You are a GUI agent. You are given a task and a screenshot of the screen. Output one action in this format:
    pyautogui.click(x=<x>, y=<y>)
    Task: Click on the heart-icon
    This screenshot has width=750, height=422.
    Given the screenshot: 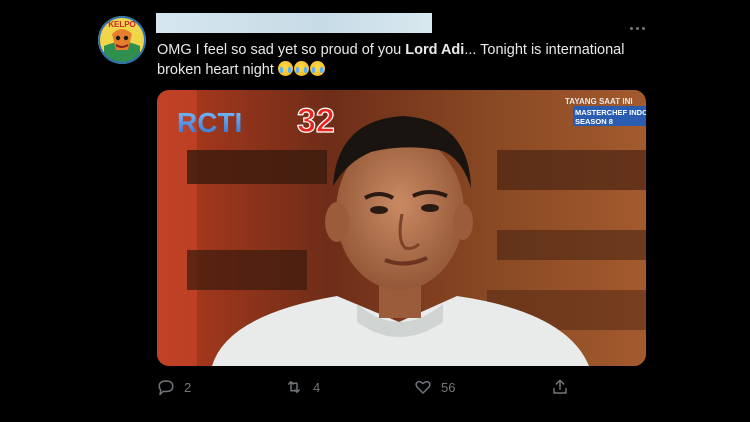 What is the action you would take?
    pyautogui.click(x=423, y=387)
    